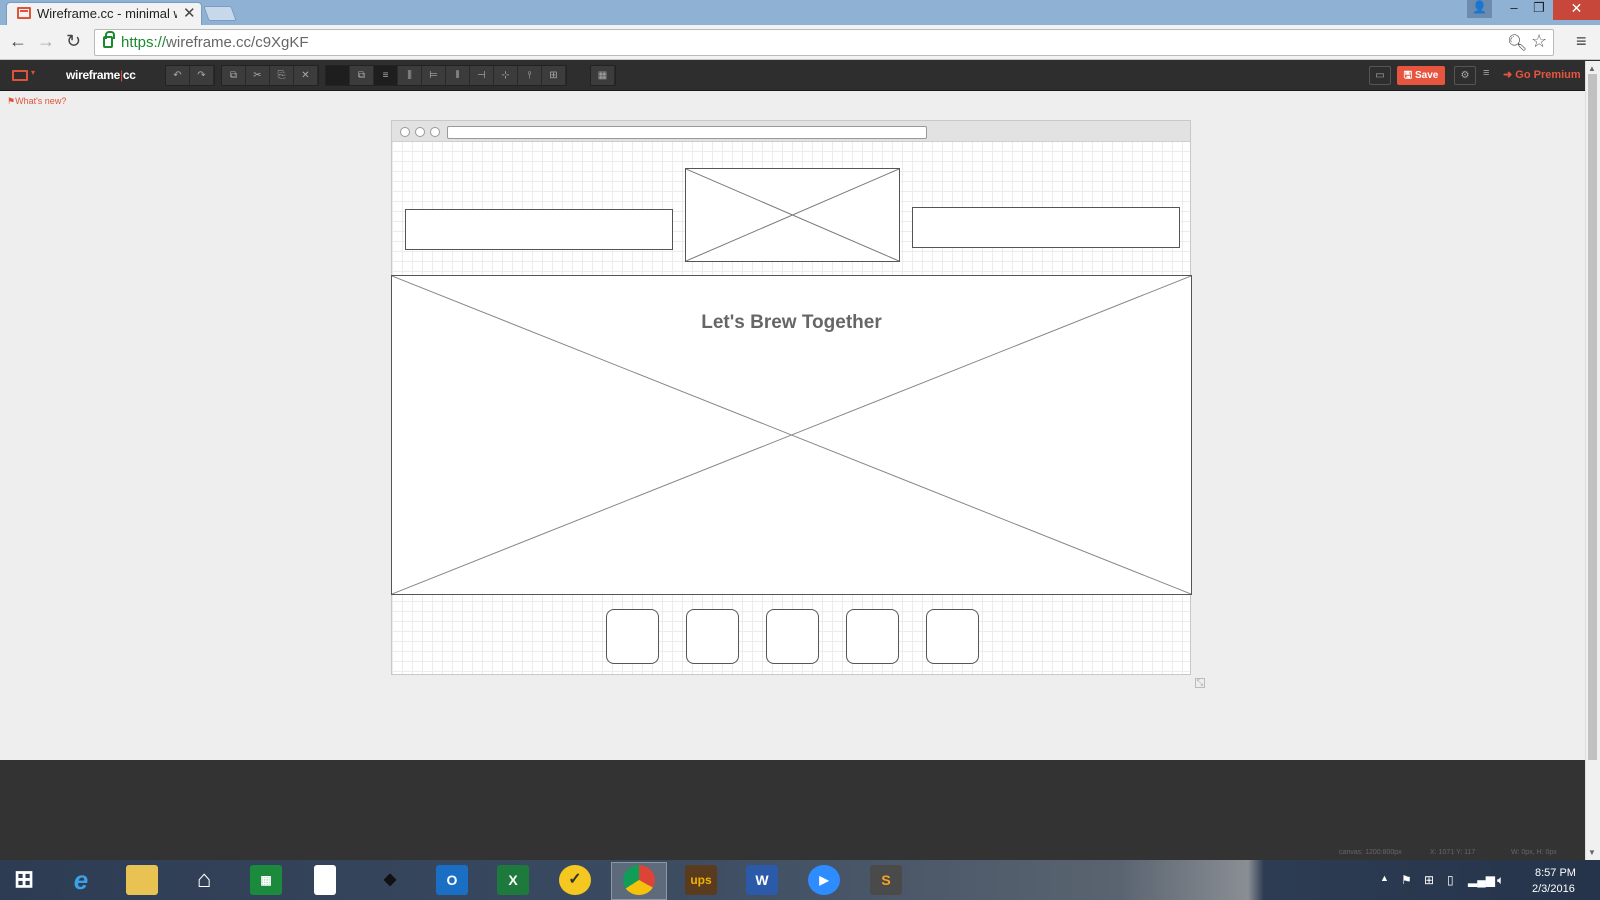 This screenshot has height=900, width=1600. What do you see at coordinates (24, 13) in the screenshot?
I see `wireframe-favicon-icon` at bounding box center [24, 13].